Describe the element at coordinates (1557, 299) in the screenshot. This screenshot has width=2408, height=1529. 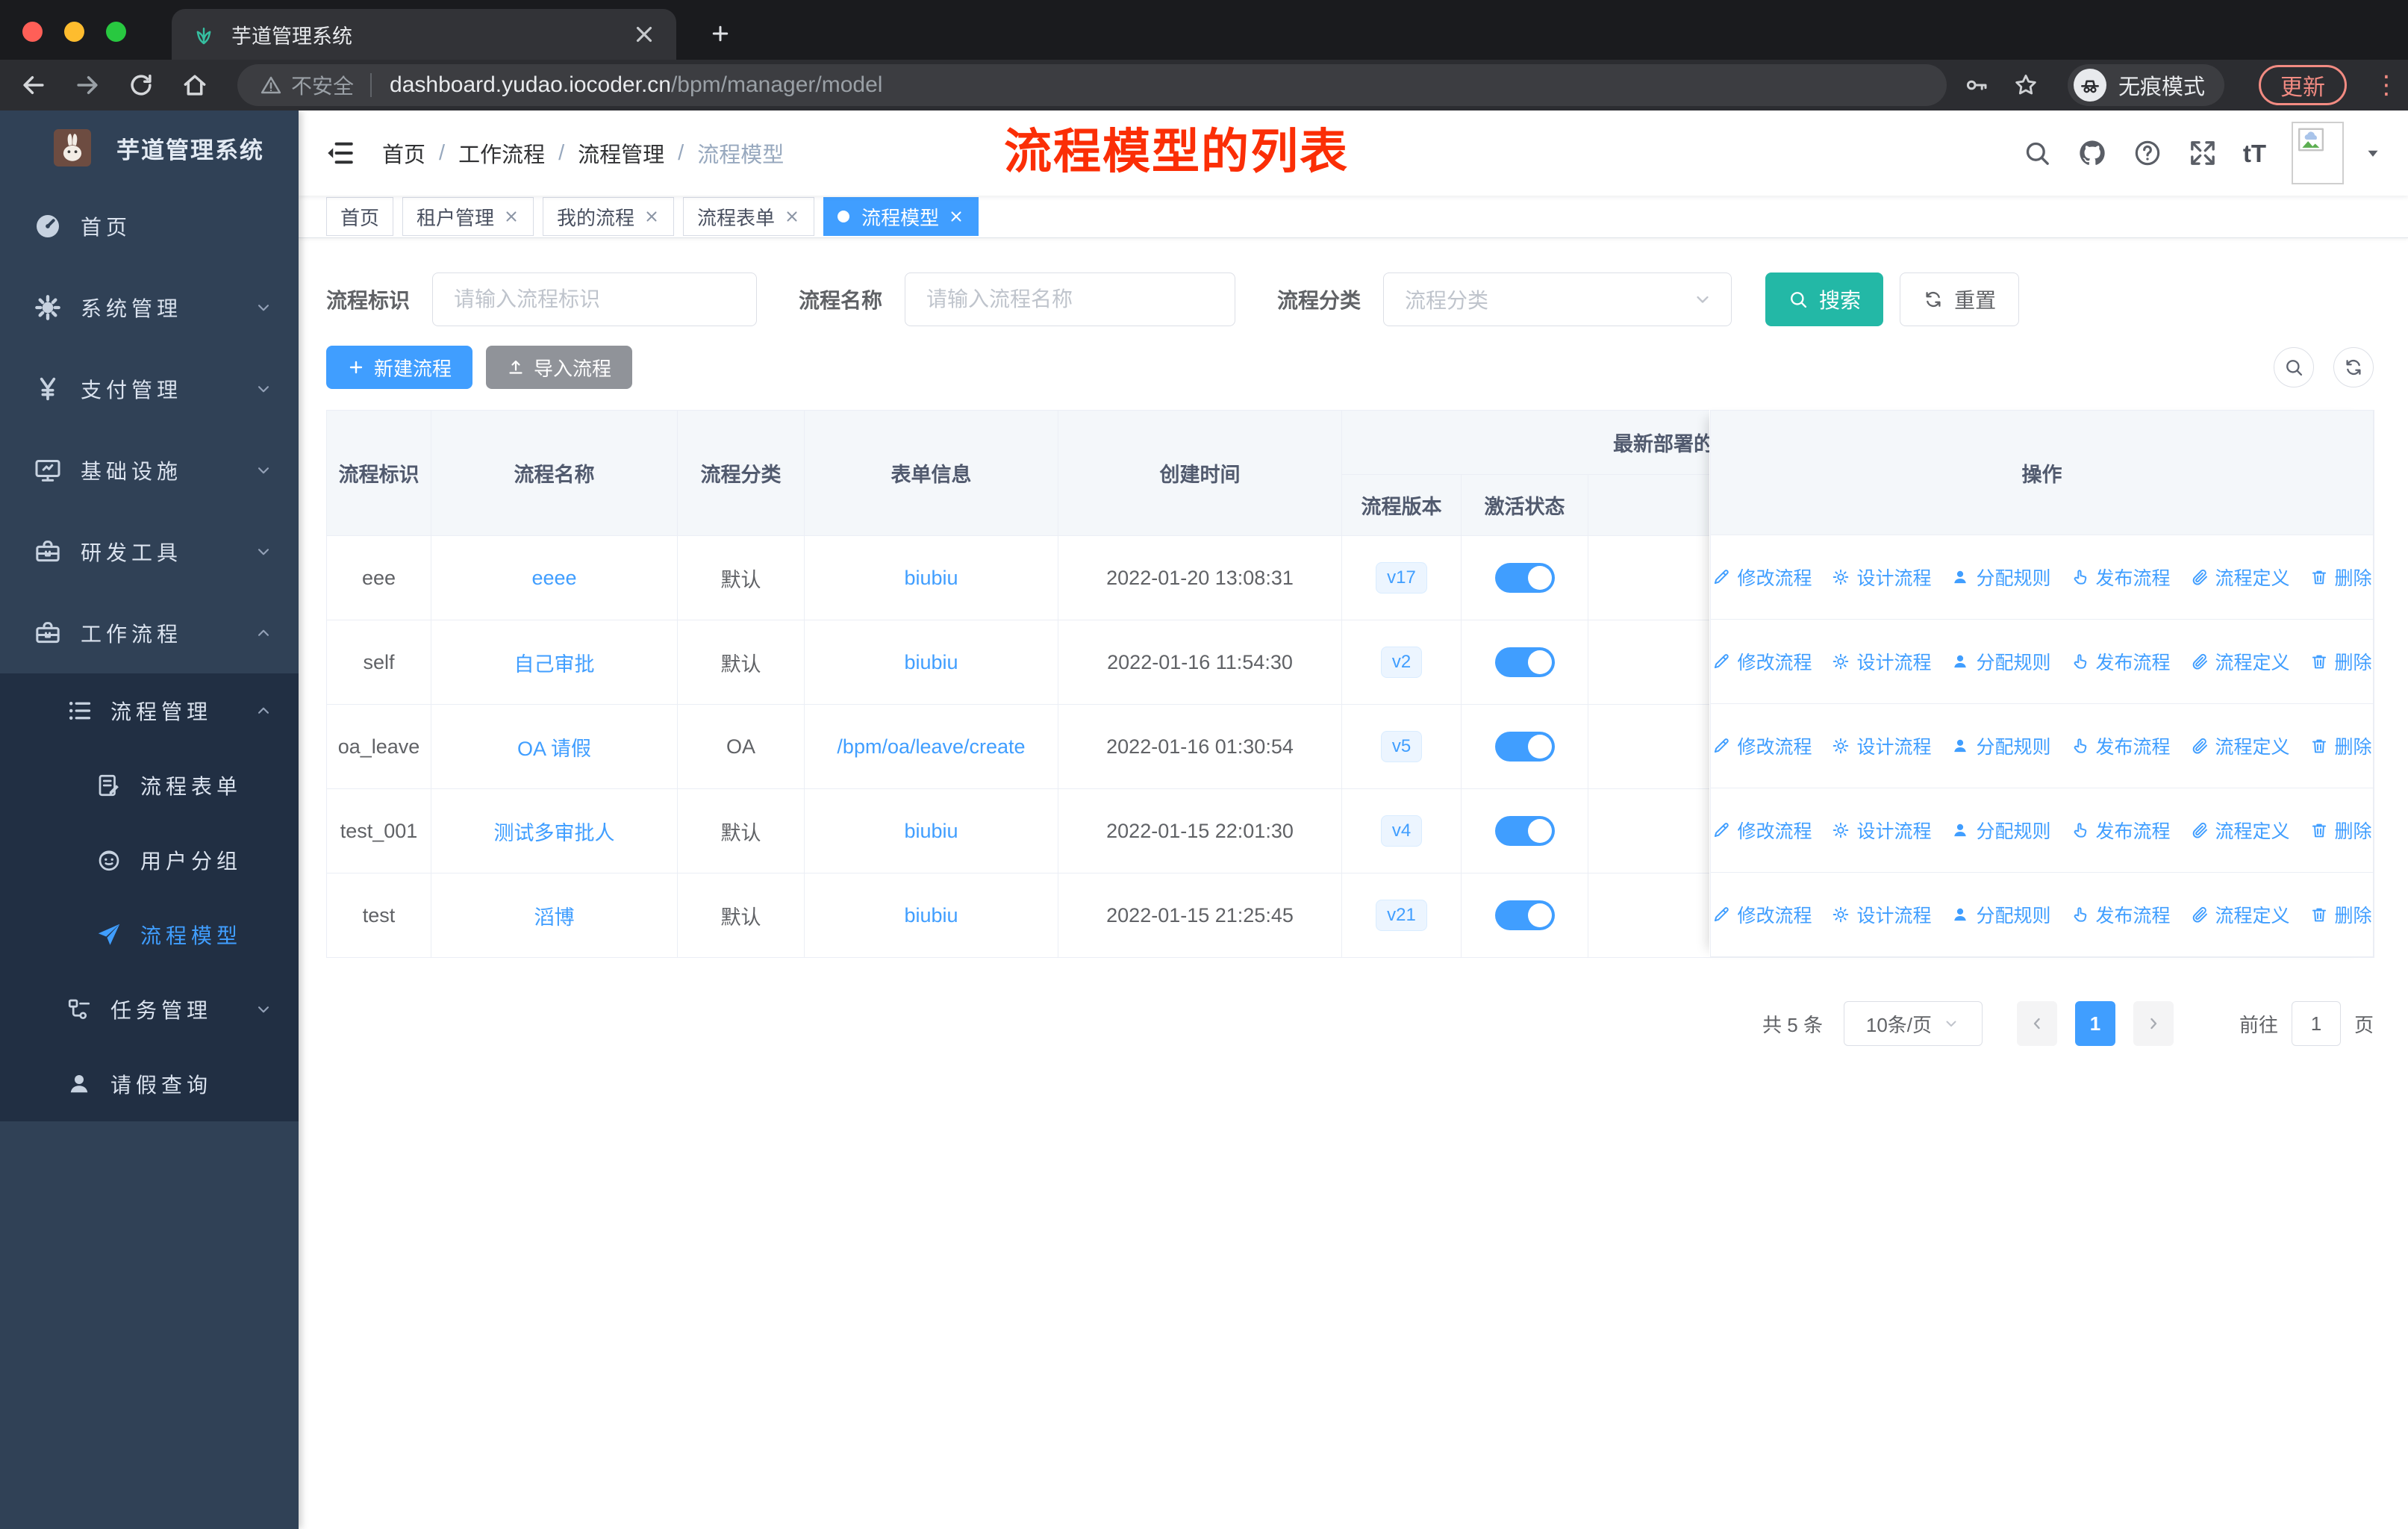
I see `category-select: 流程分类` at that location.